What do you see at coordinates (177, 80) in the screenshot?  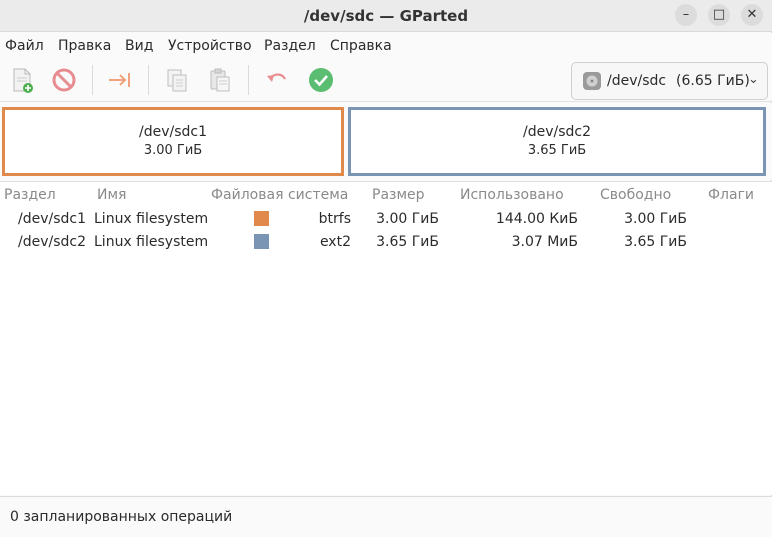 I see `copy-icon` at bounding box center [177, 80].